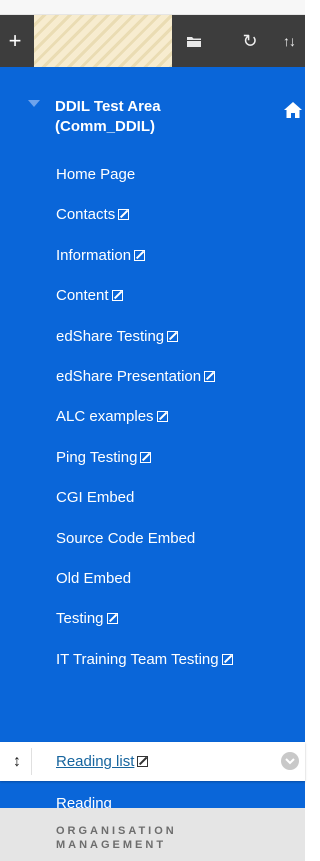 The width and height of the screenshot is (320, 861). What do you see at coordinates (82, 296) in the screenshot?
I see `menu-item-label: Content` at bounding box center [82, 296].